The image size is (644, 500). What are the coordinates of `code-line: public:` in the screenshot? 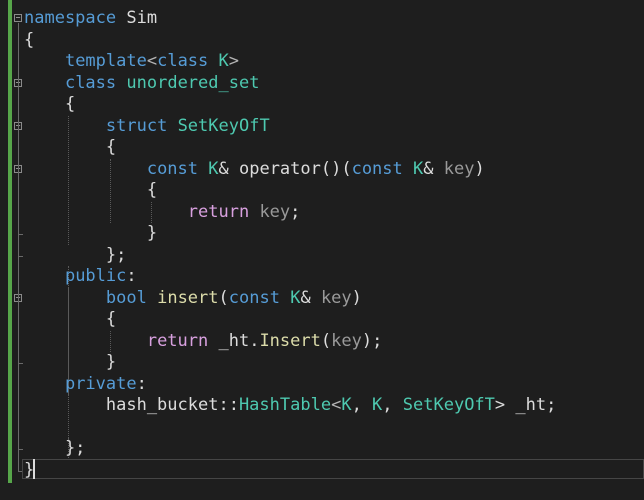 It's located at (80, 276).